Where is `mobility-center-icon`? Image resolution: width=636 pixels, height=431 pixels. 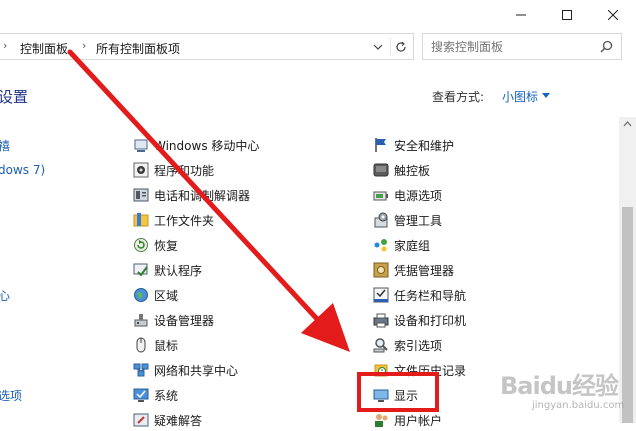
mobility-center-icon is located at coordinates (141, 145).